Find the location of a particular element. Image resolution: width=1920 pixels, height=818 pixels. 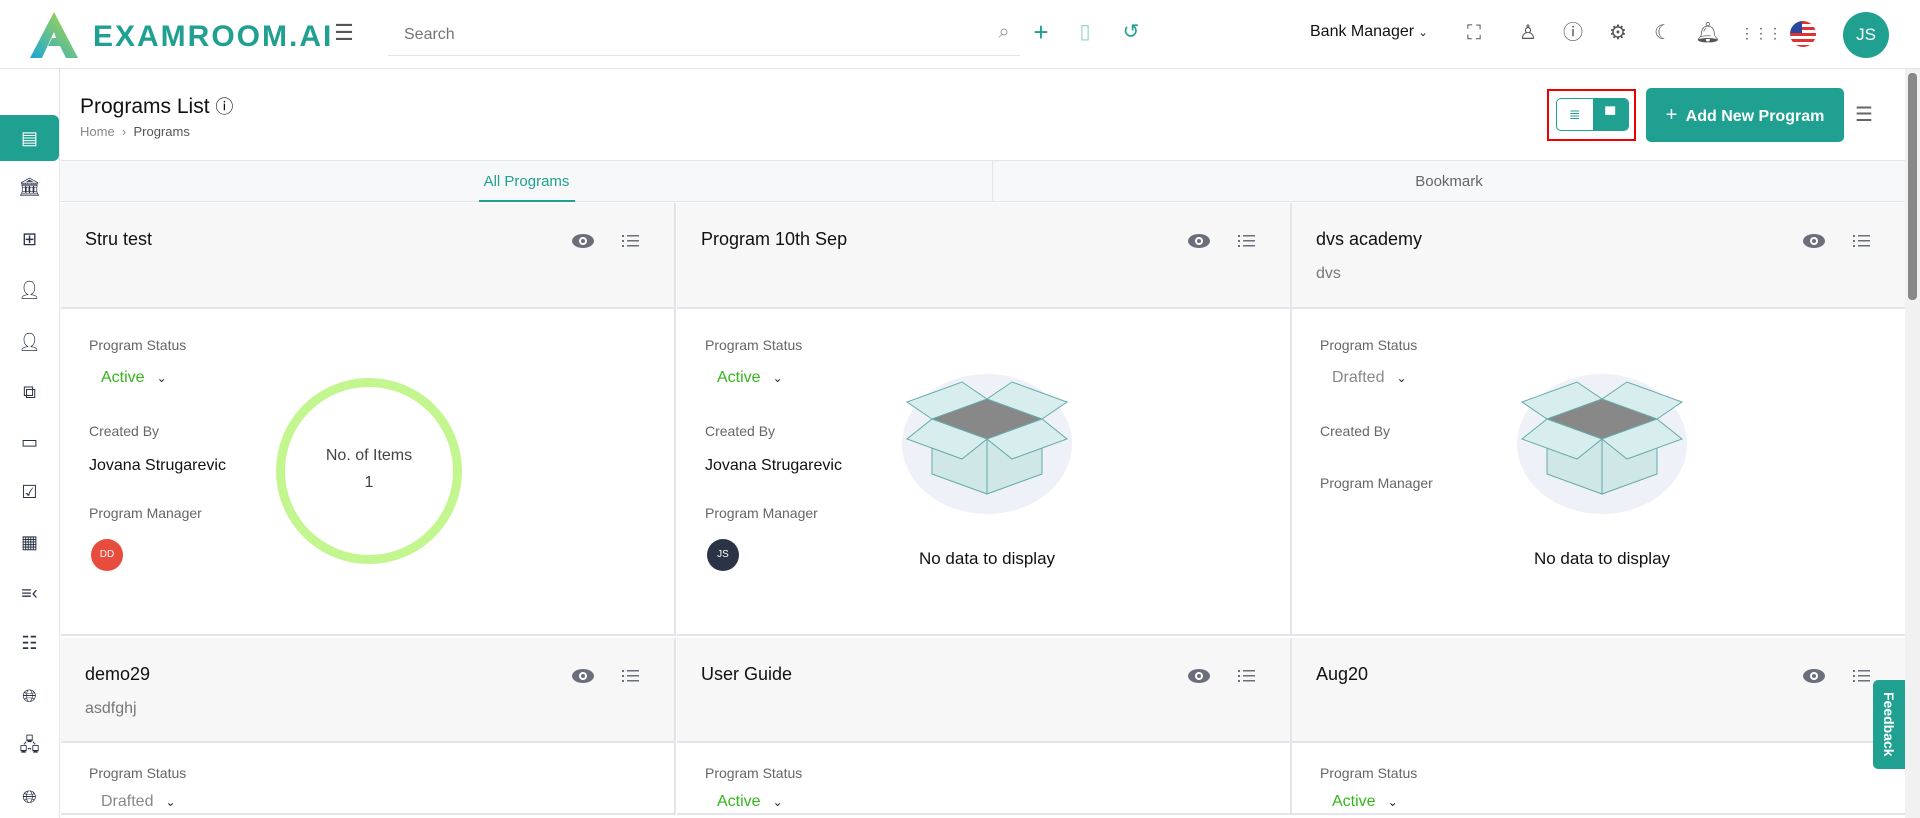

card-header: Stru test is located at coordinates (367, 256).